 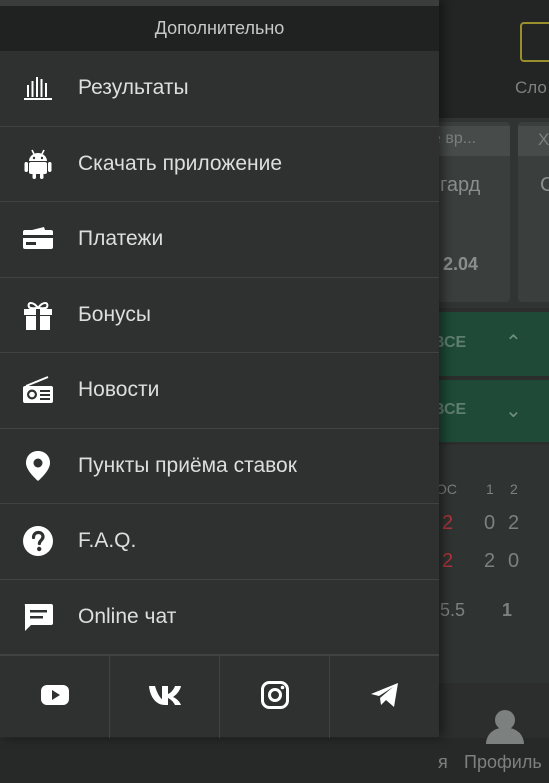 What do you see at coordinates (544, 185) in the screenshot?
I see `event-card-team: С` at bounding box center [544, 185].